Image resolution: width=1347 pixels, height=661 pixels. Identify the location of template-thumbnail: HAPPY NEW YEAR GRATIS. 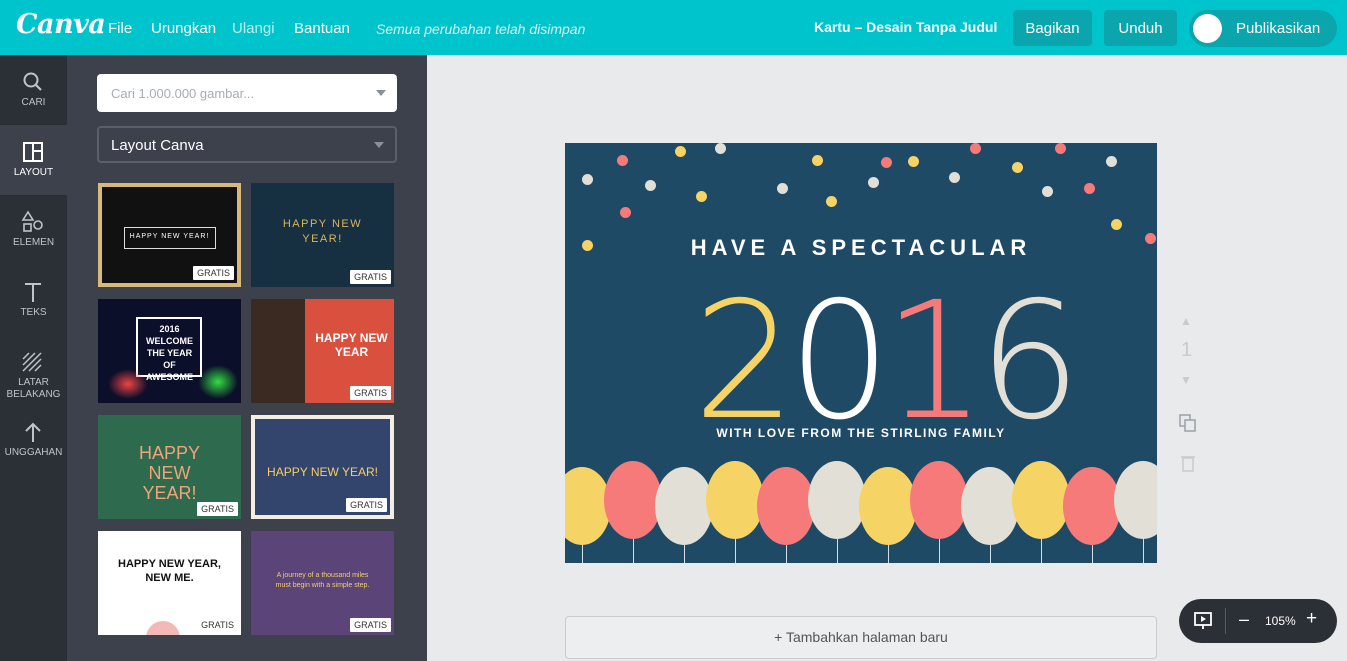
(322, 351).